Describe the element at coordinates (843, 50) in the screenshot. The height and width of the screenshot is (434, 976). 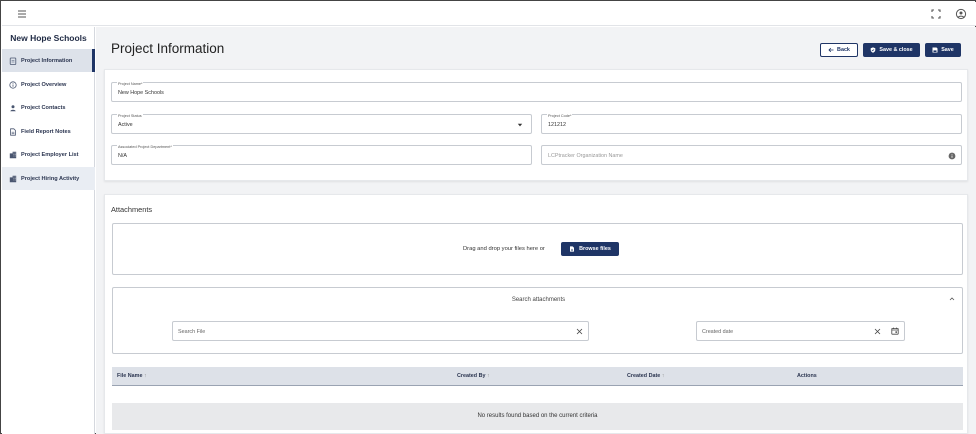
I see `back-button-label: Back` at that location.